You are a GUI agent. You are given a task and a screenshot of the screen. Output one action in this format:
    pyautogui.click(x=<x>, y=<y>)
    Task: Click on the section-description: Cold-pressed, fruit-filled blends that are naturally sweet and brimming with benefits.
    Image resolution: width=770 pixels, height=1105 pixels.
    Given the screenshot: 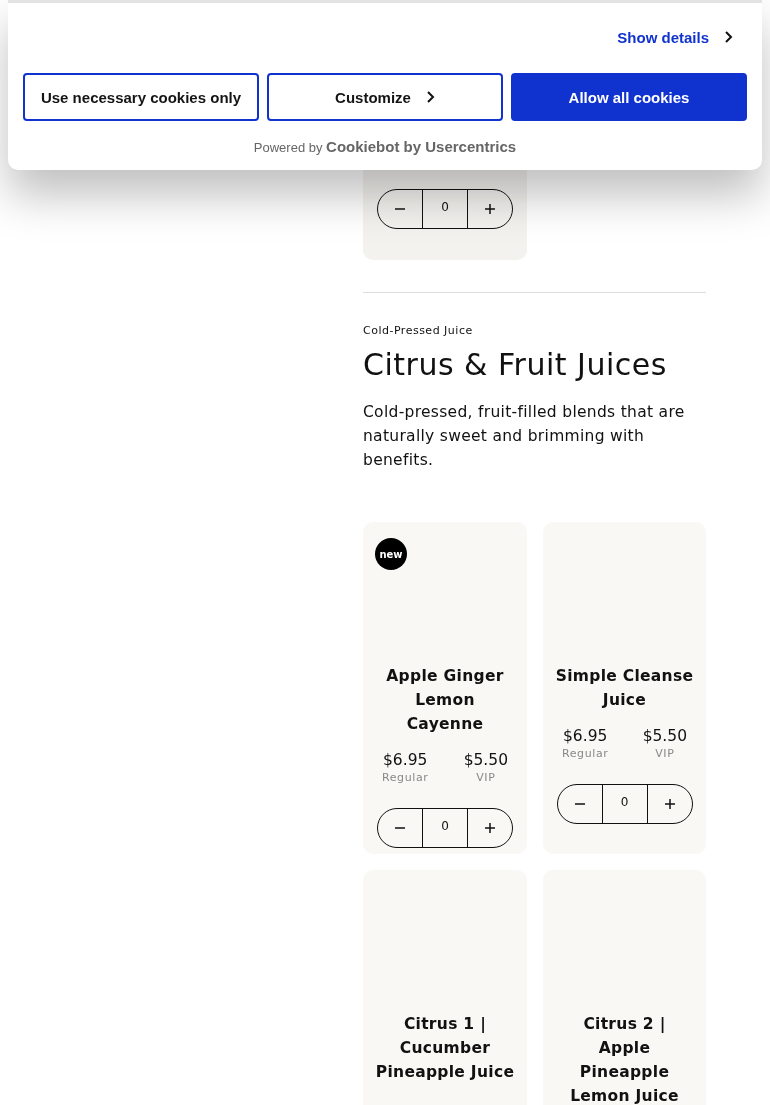 What is the action you would take?
    pyautogui.click(x=524, y=436)
    